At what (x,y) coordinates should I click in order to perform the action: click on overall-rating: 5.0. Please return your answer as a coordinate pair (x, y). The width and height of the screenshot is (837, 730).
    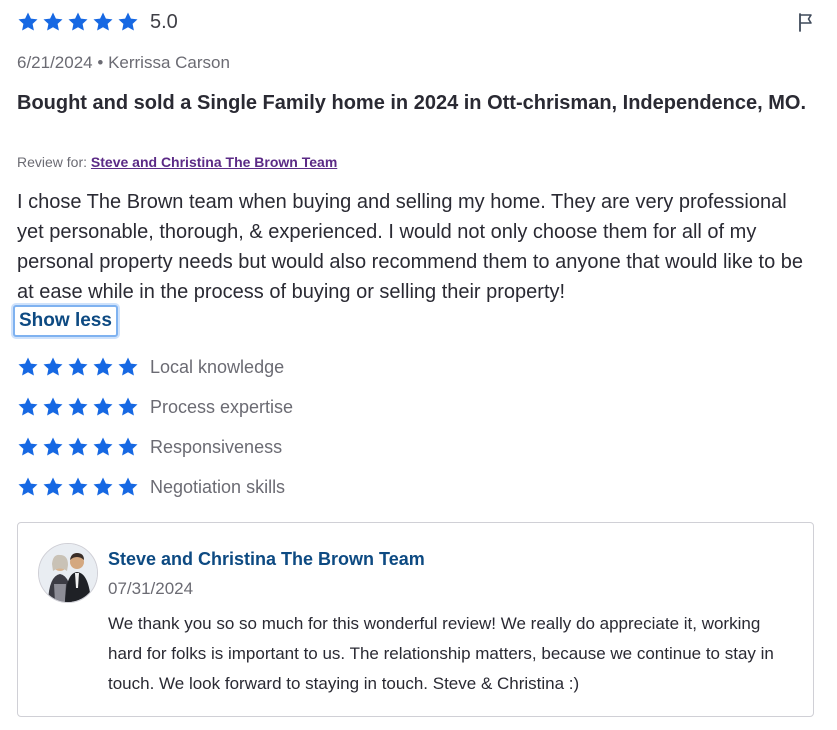
    Looking at the image, I should click on (97, 22).